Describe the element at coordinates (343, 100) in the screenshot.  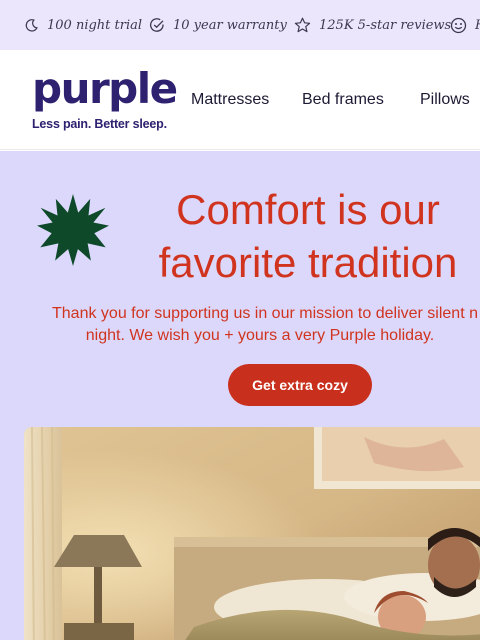
I see `nav-bed-frames: Bed frames` at that location.